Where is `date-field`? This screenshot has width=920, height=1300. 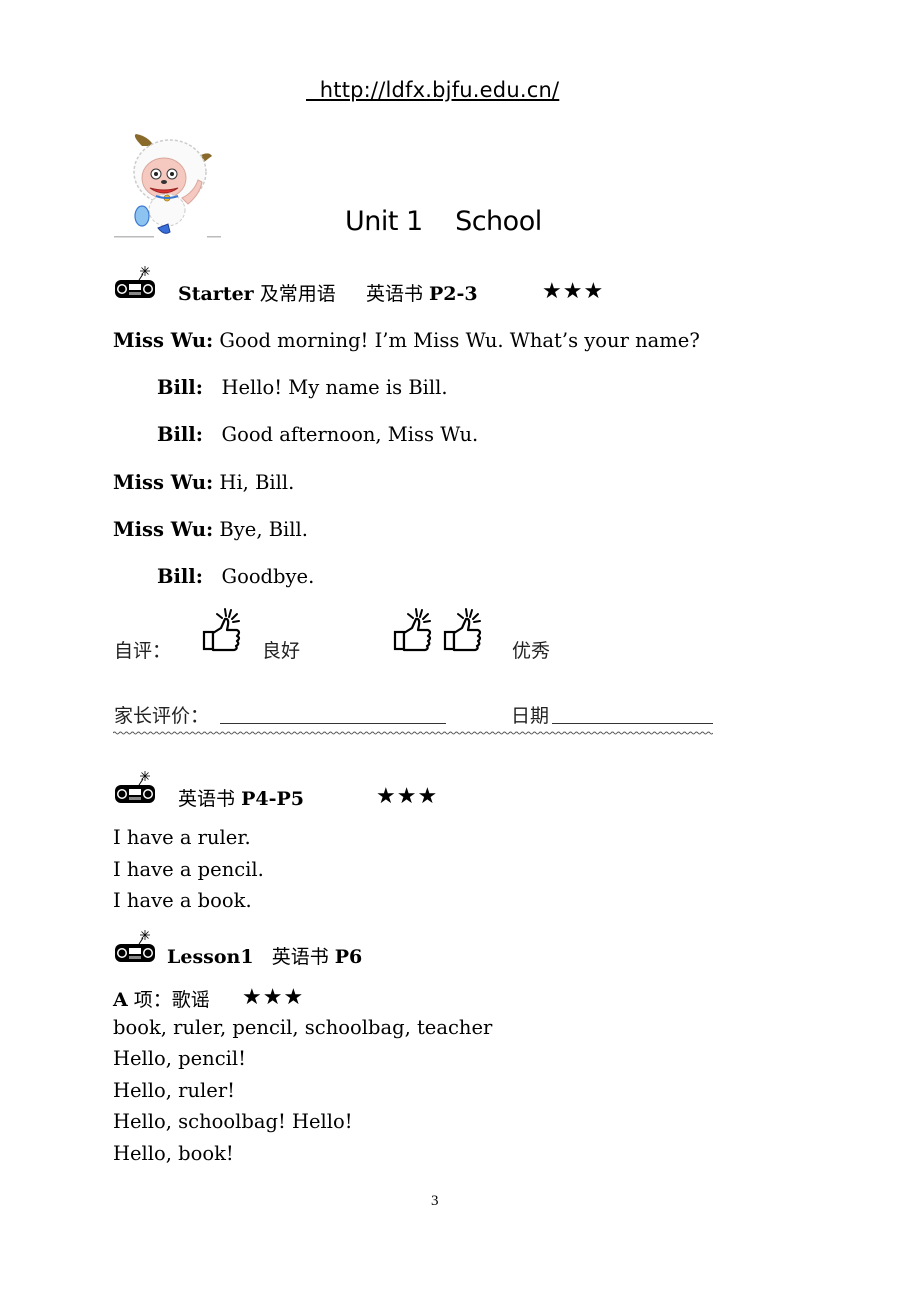 date-field is located at coordinates (632, 712).